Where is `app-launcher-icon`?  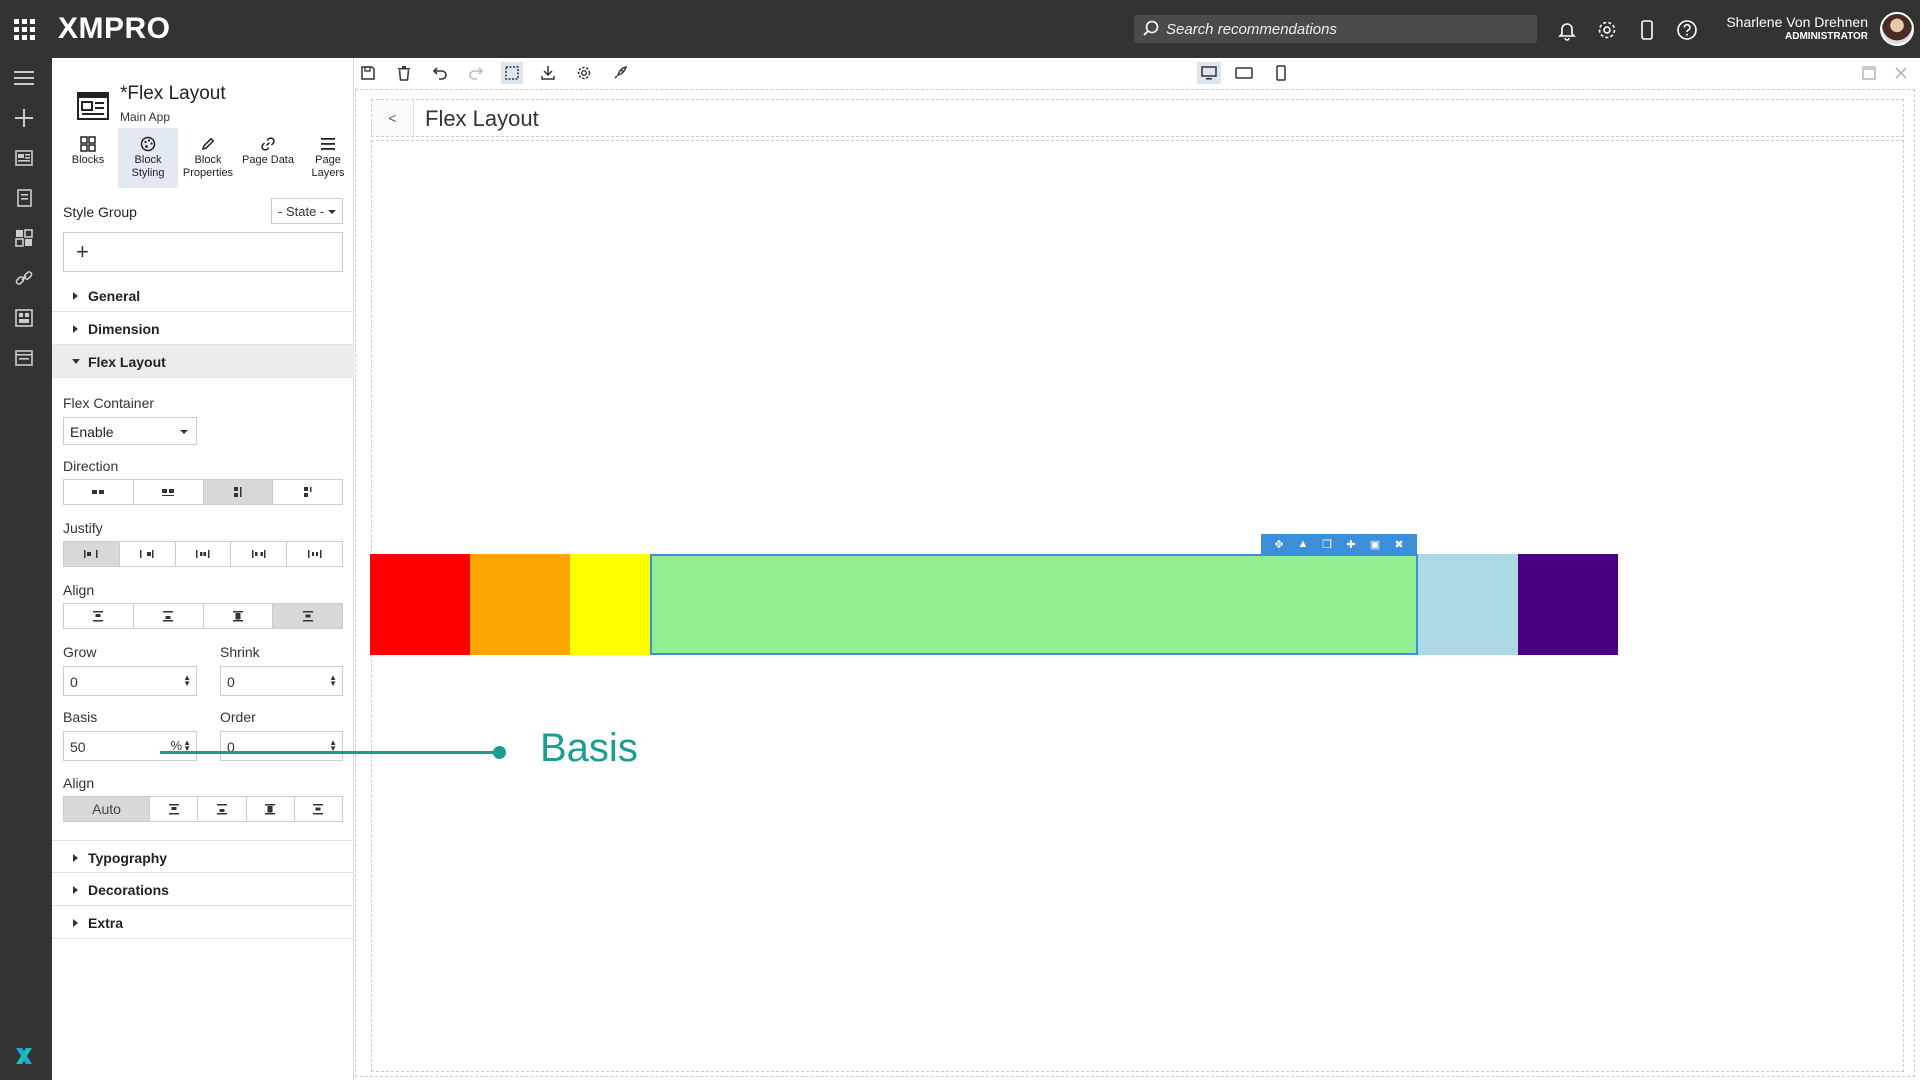 app-launcher-icon is located at coordinates (24, 29).